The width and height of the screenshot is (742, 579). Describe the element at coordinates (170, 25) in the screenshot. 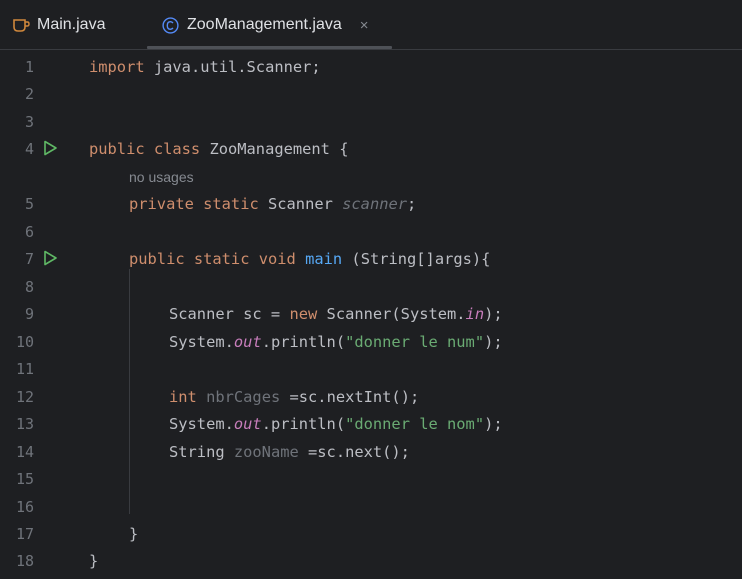

I see `java-class-icon` at that location.